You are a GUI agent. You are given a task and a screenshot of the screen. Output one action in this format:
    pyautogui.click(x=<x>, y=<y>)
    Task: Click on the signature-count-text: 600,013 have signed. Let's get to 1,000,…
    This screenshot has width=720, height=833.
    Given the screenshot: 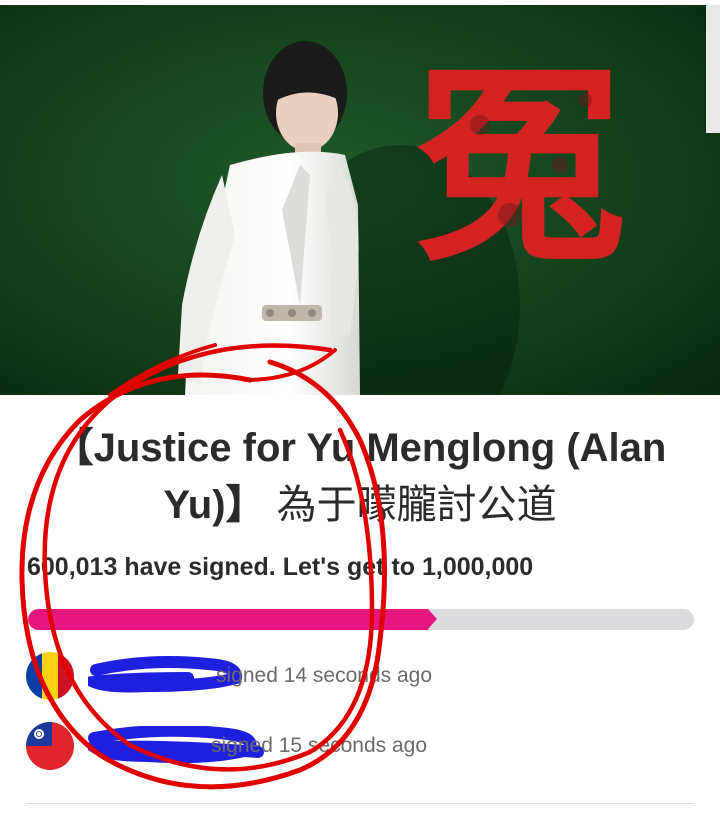 What is the action you would take?
    pyautogui.click(x=280, y=567)
    